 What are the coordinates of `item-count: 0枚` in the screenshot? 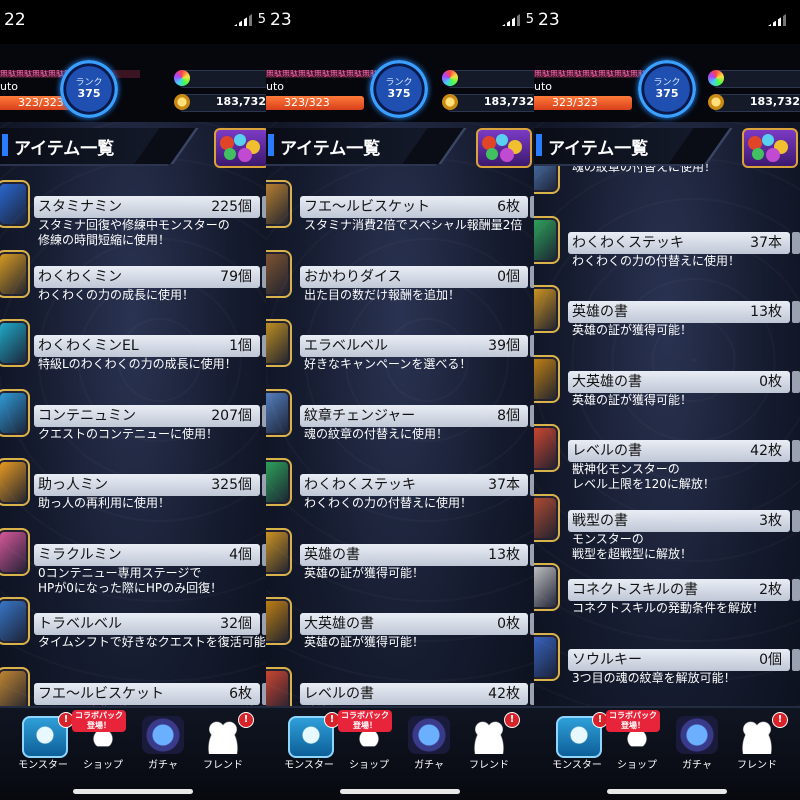 It's located at (508, 624).